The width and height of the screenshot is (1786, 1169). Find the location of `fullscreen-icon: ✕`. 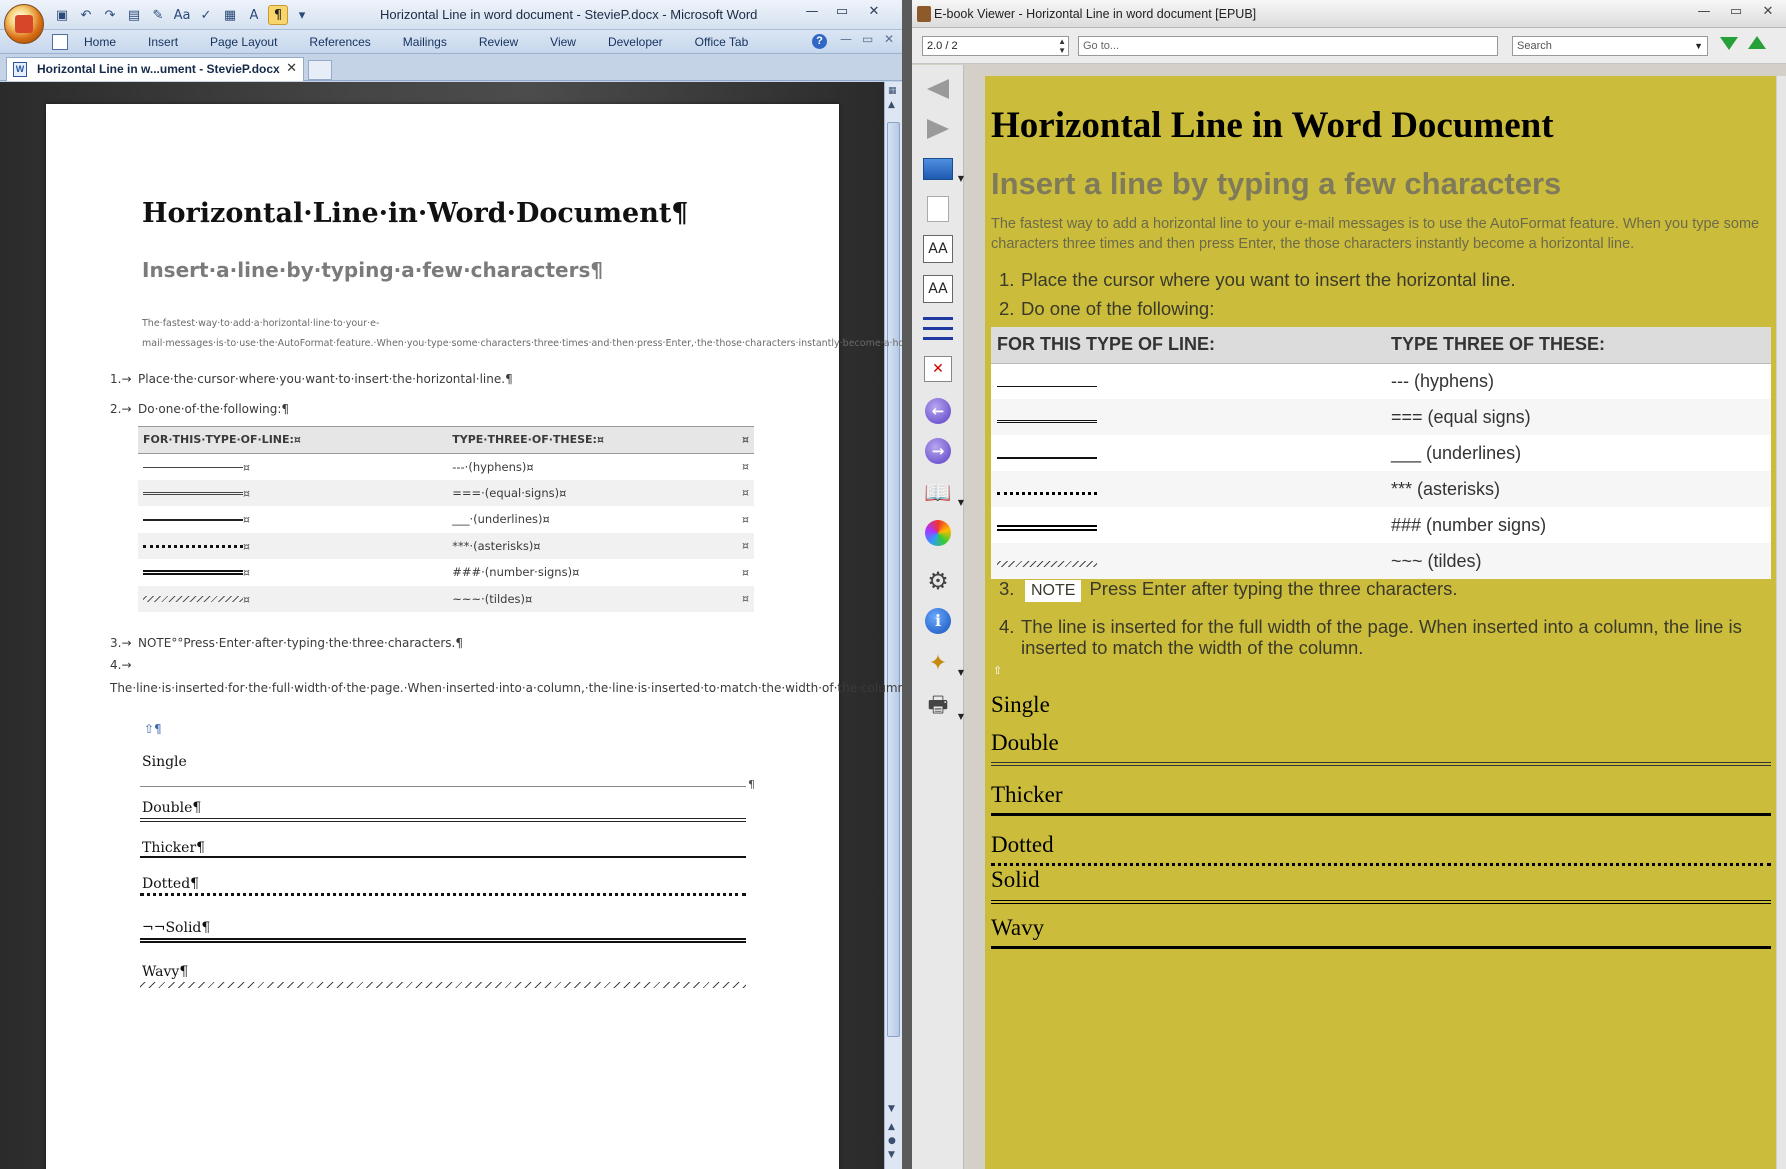

fullscreen-icon: ✕ is located at coordinates (938, 369).